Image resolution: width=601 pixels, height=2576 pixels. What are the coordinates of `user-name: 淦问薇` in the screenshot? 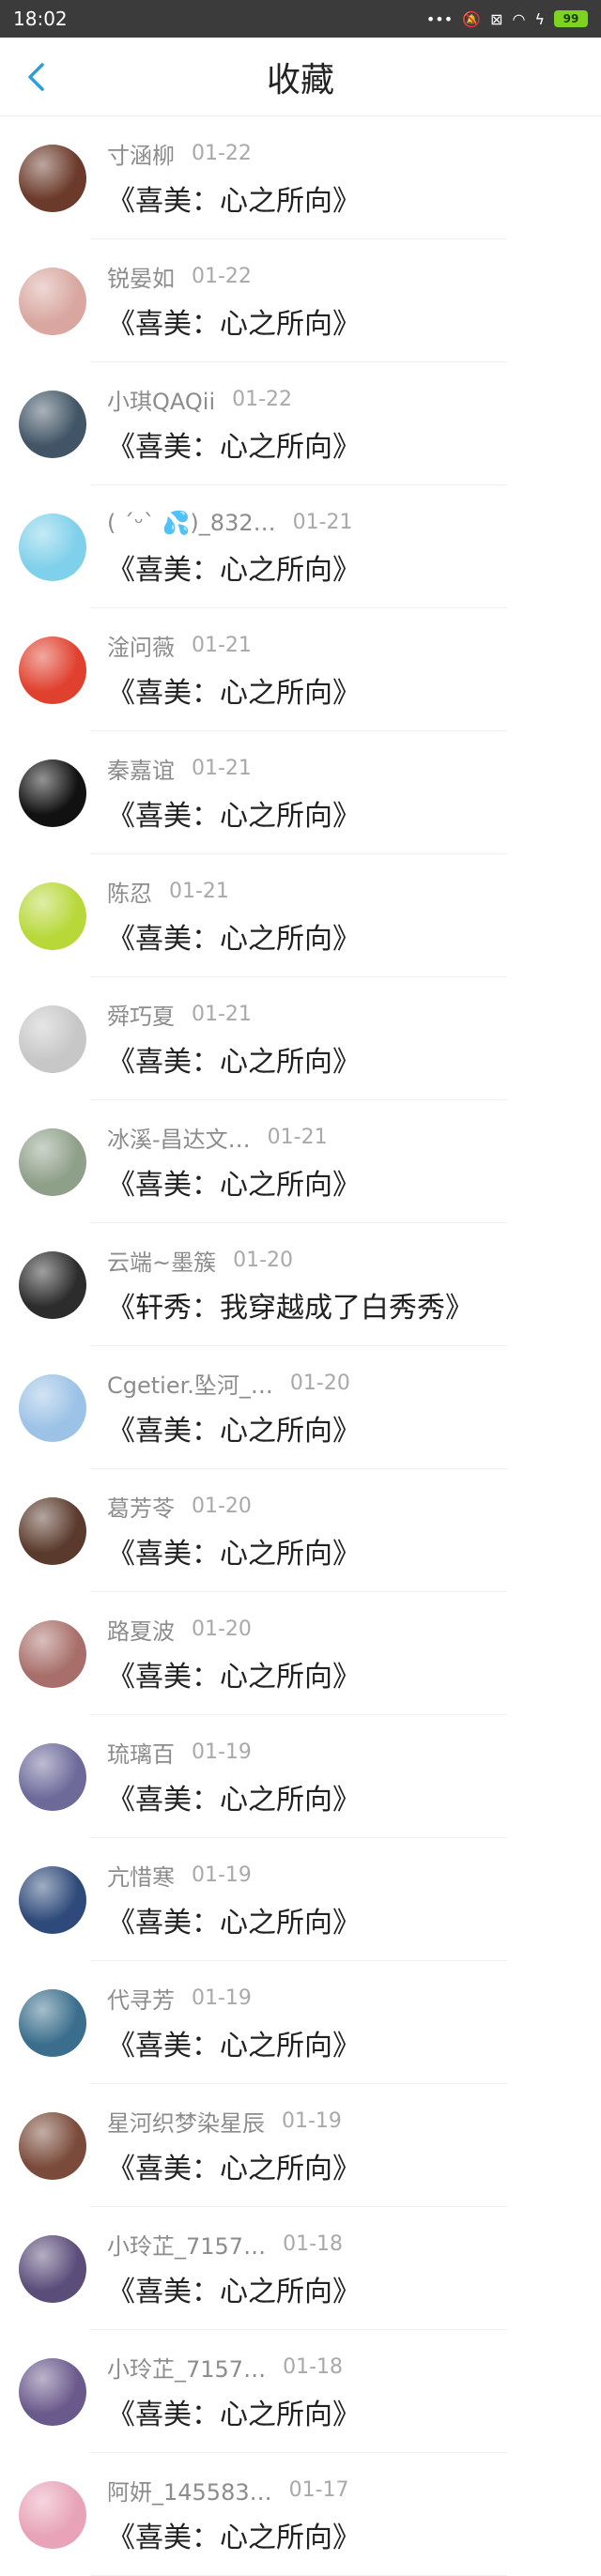 It's located at (141, 646).